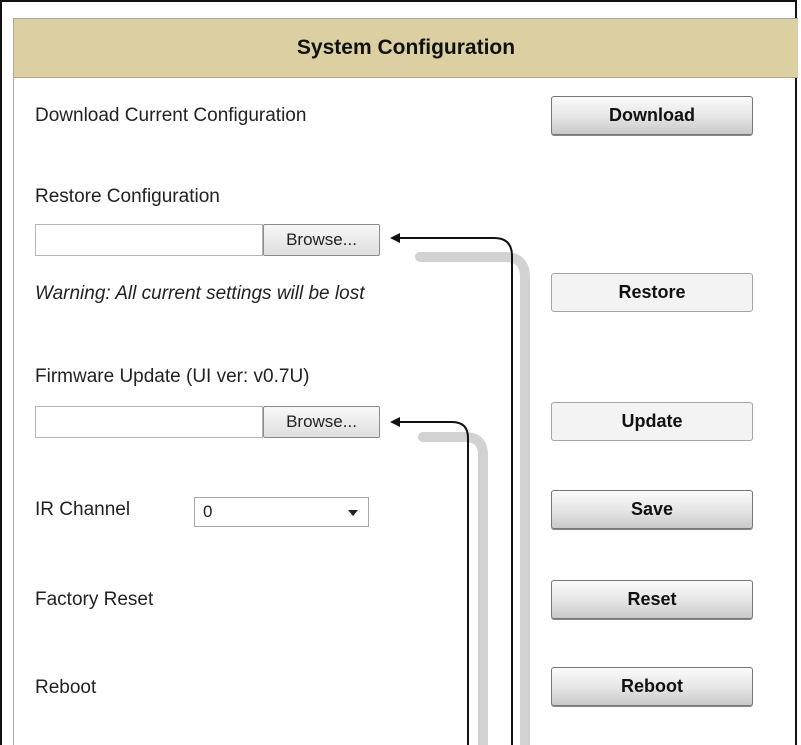 Image resolution: width=801 pixels, height=745 pixels. What do you see at coordinates (652, 421) in the screenshot?
I see `update-button: Update` at bounding box center [652, 421].